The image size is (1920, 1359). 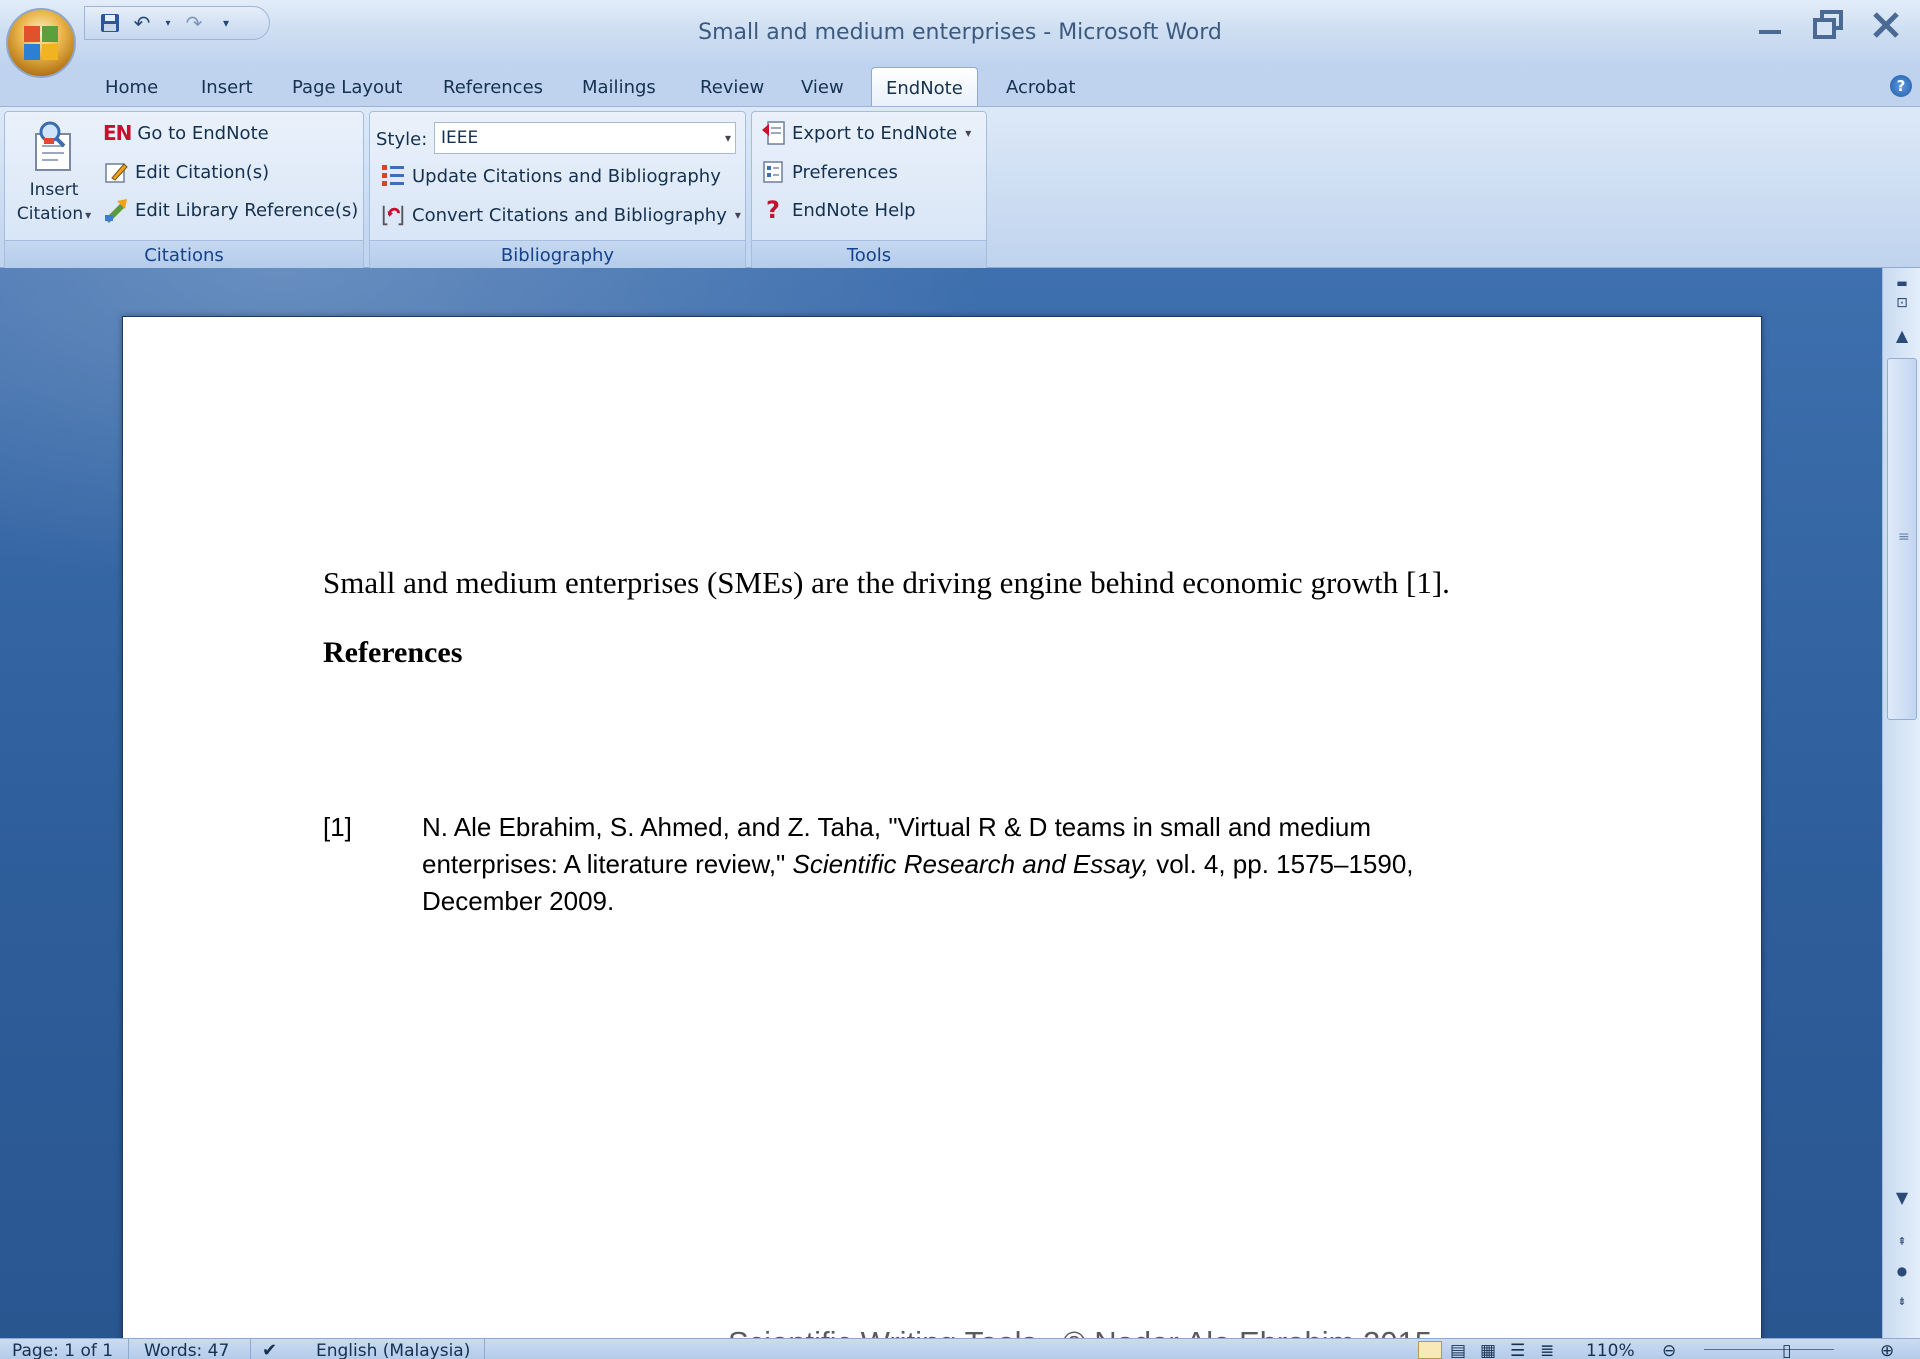 What do you see at coordinates (1902, 335) in the screenshot?
I see `scroll-up-arrow-icon: ▲` at bounding box center [1902, 335].